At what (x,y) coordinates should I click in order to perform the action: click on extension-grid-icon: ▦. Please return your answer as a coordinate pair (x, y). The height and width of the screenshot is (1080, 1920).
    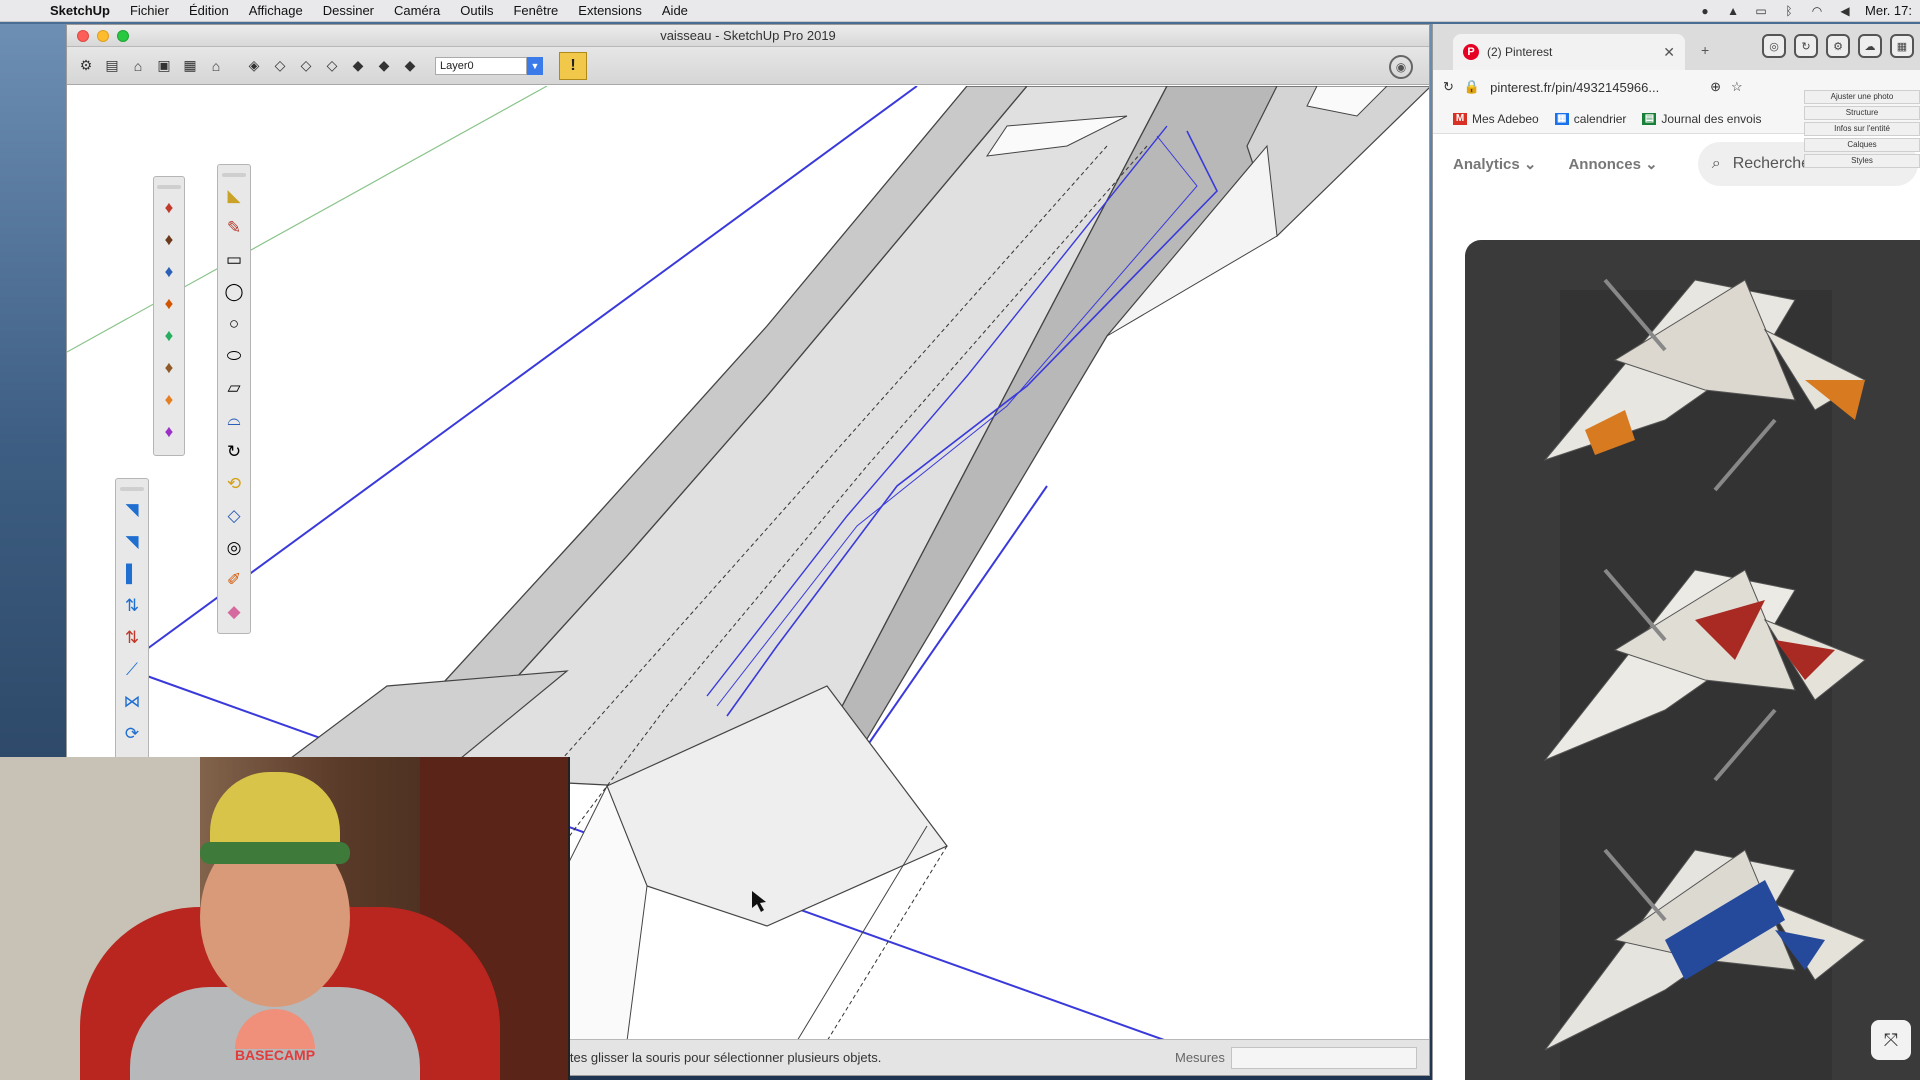
    Looking at the image, I should click on (1902, 46).